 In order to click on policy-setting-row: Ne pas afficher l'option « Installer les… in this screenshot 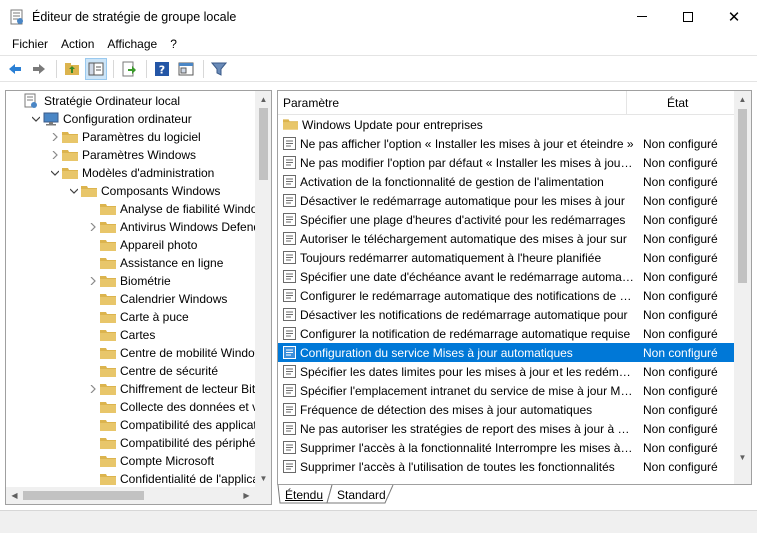, I will do `click(506, 143)`.